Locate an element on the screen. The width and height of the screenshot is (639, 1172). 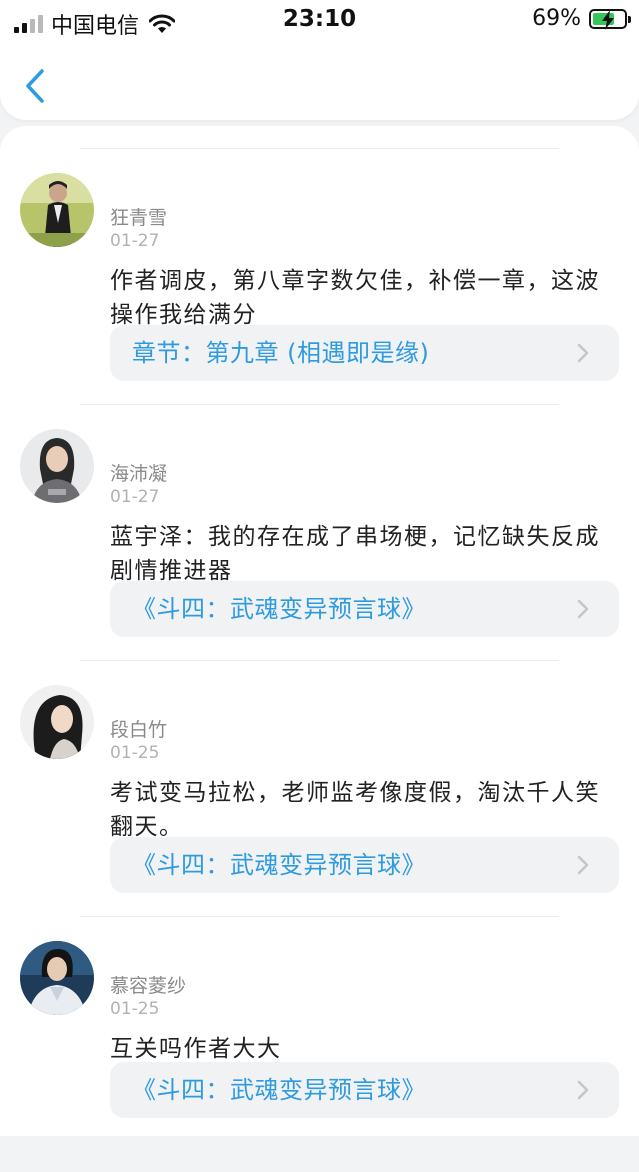
user-name: 段白竹 is located at coordinates (139, 730).